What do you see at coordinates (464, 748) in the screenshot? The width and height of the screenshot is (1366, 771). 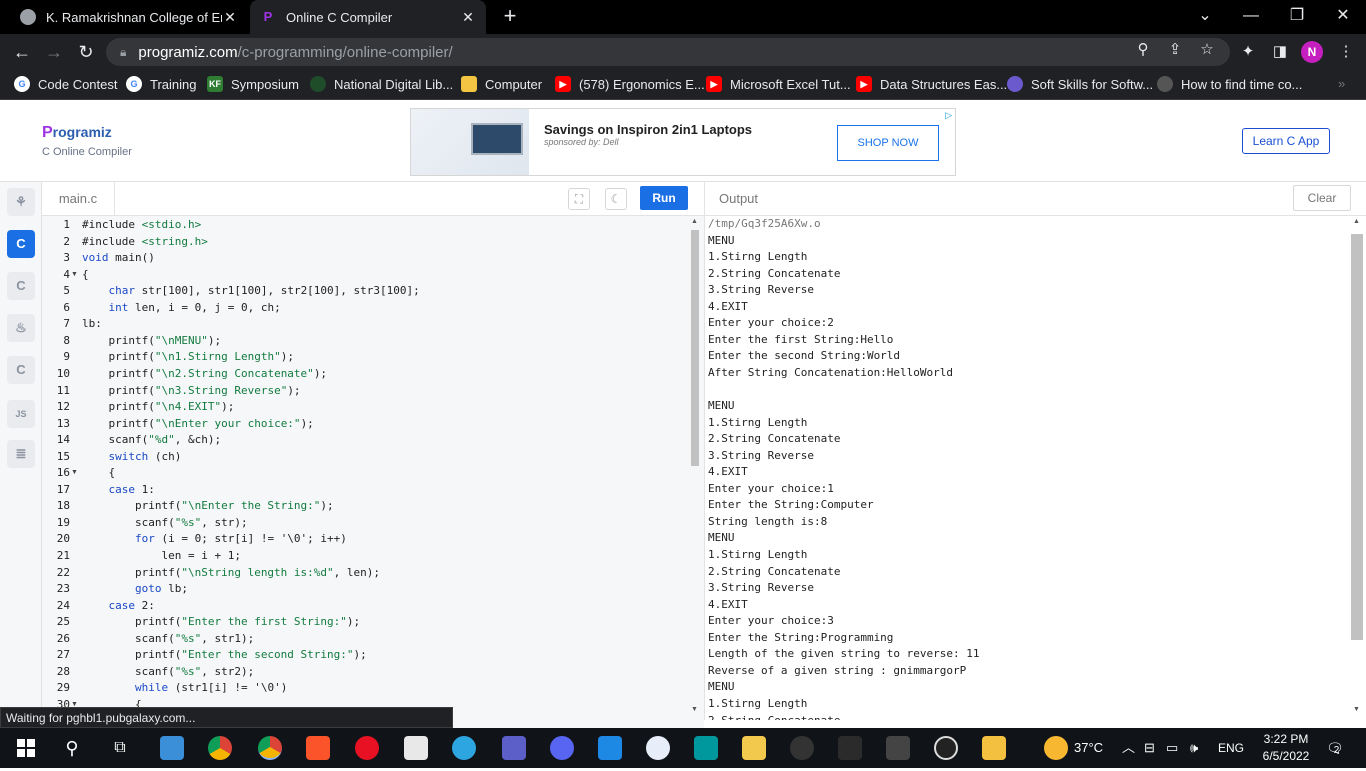 I see `telegram-icon` at bounding box center [464, 748].